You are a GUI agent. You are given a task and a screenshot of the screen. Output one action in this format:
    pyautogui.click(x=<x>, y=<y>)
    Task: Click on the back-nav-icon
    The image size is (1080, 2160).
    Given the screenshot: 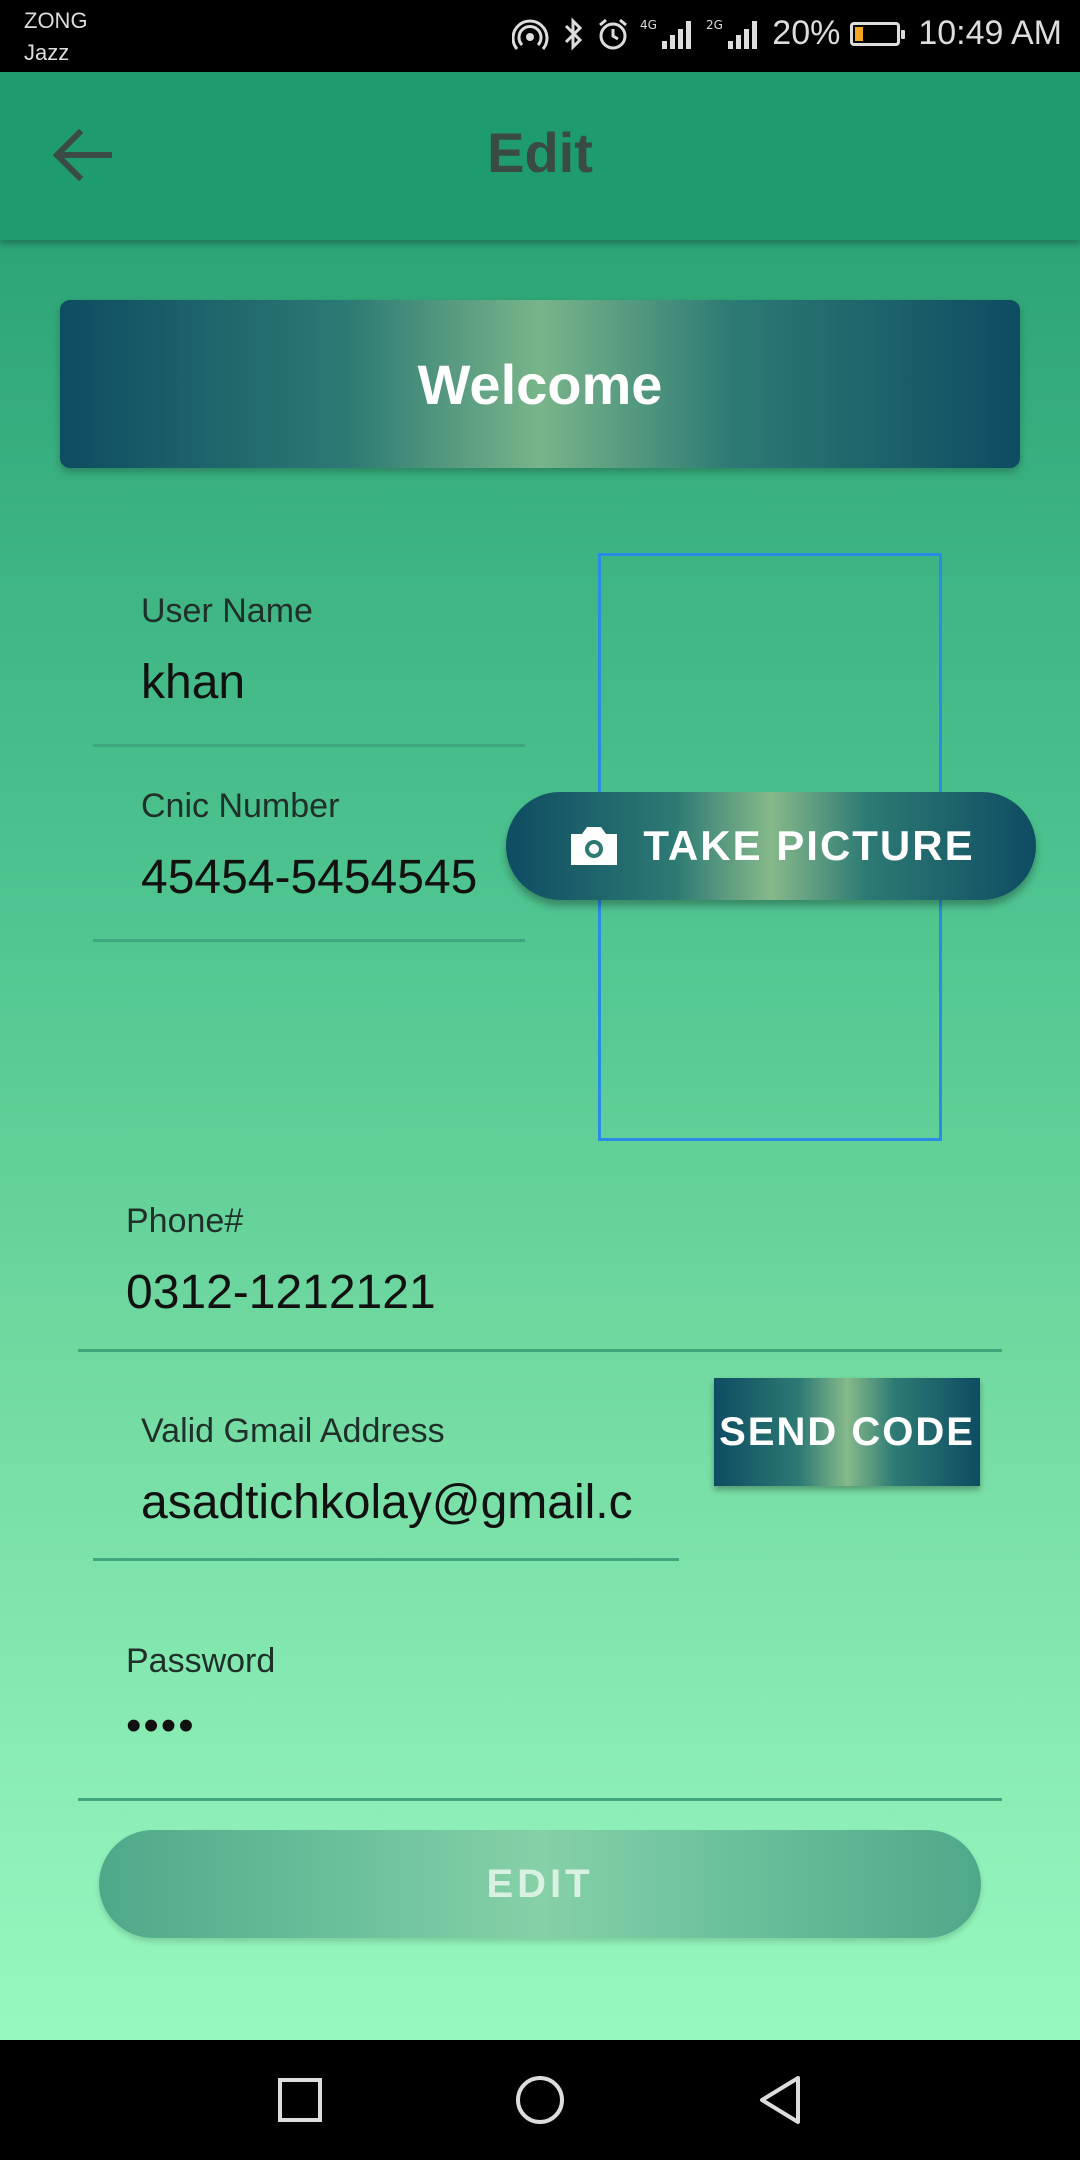 What is the action you would take?
    pyautogui.click(x=780, y=2100)
    